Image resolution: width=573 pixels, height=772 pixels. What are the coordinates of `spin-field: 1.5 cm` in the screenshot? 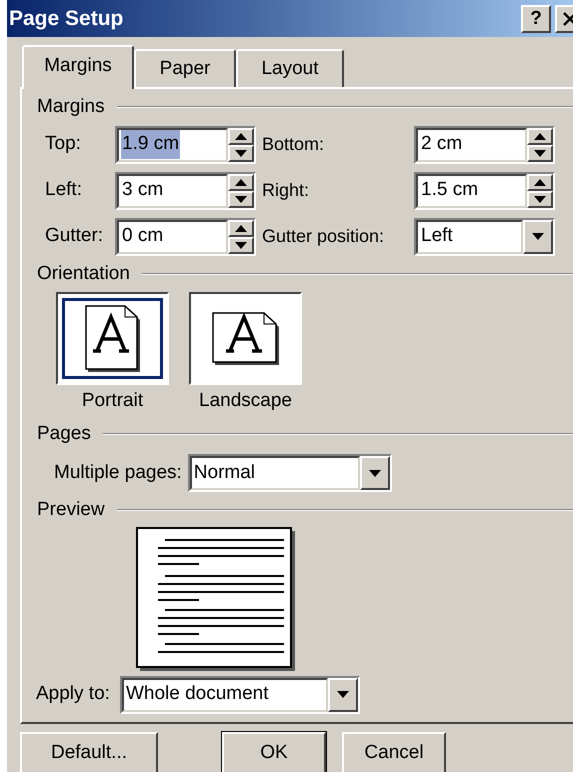 It's located at (484, 191).